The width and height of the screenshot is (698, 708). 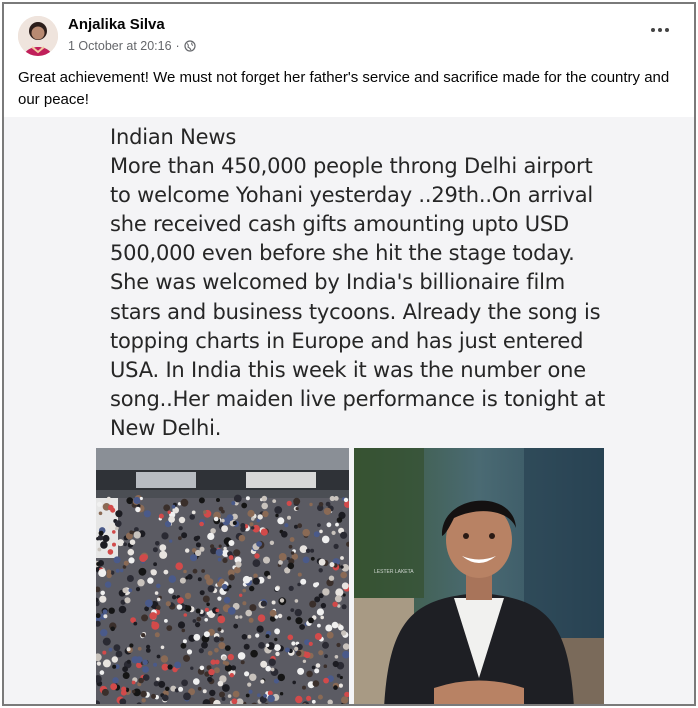 What do you see at coordinates (349, 33) in the screenshot?
I see `post-header: Anjalika Silva 1 October at 20:16 ·` at bounding box center [349, 33].